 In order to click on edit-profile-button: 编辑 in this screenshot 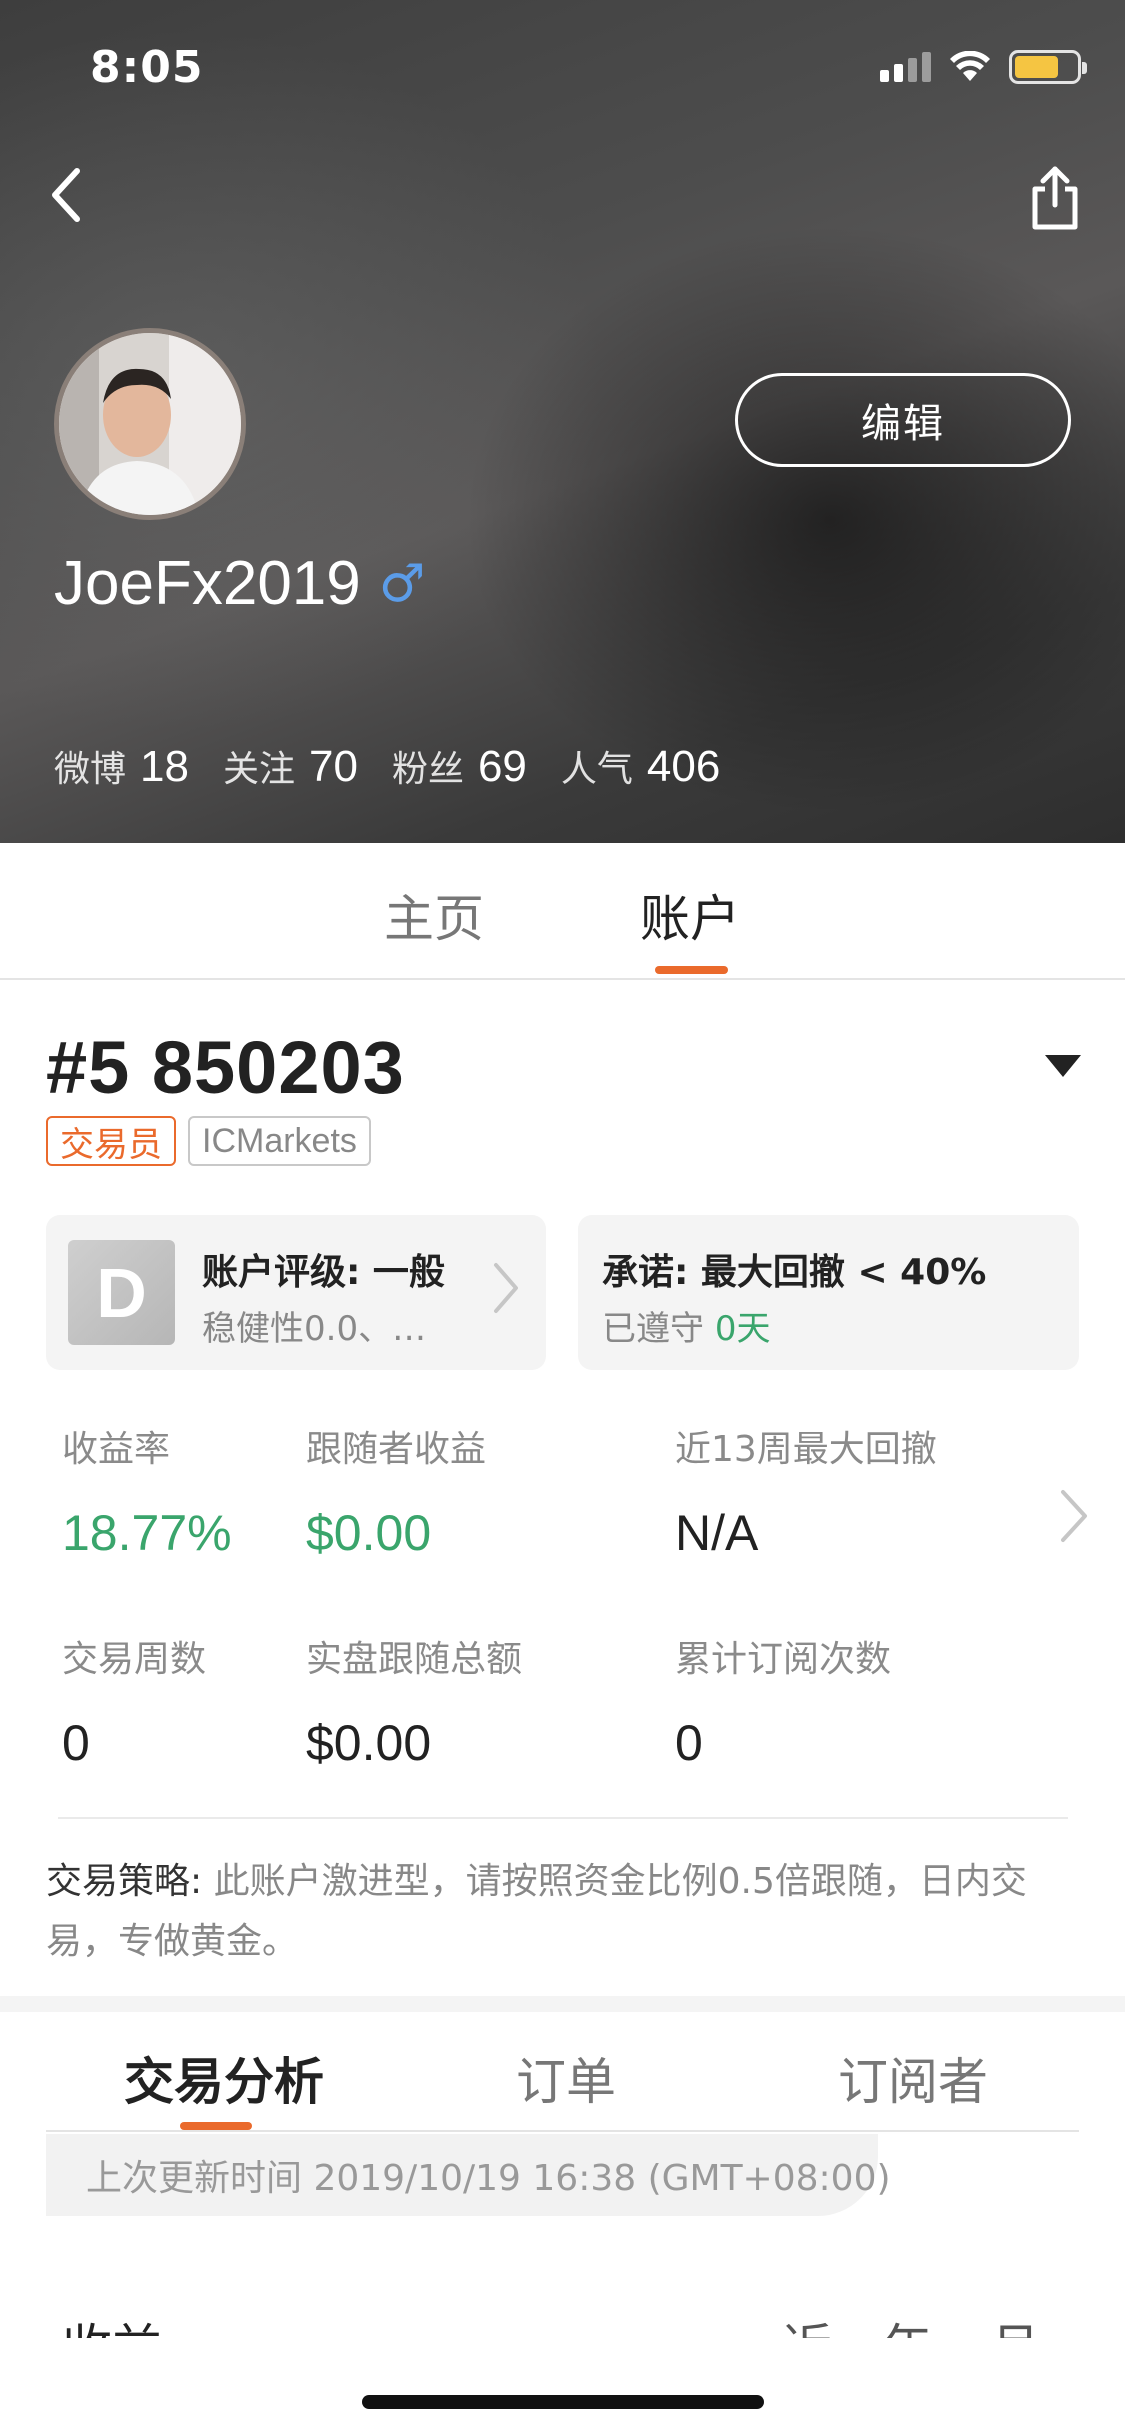, I will do `click(903, 420)`.